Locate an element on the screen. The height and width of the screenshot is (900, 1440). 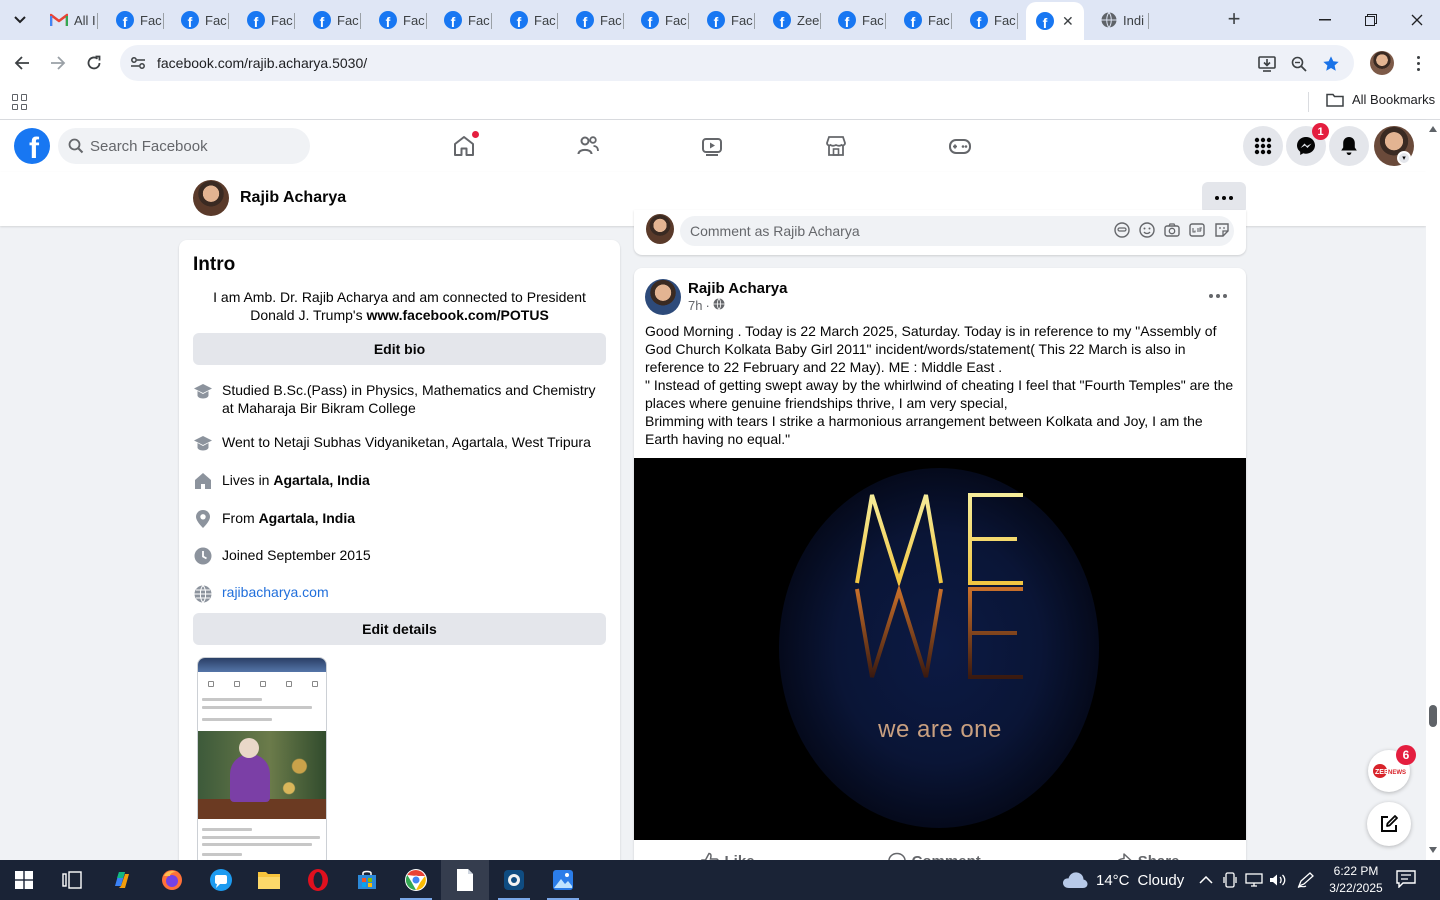
back-button is located at coordinates (22, 63).